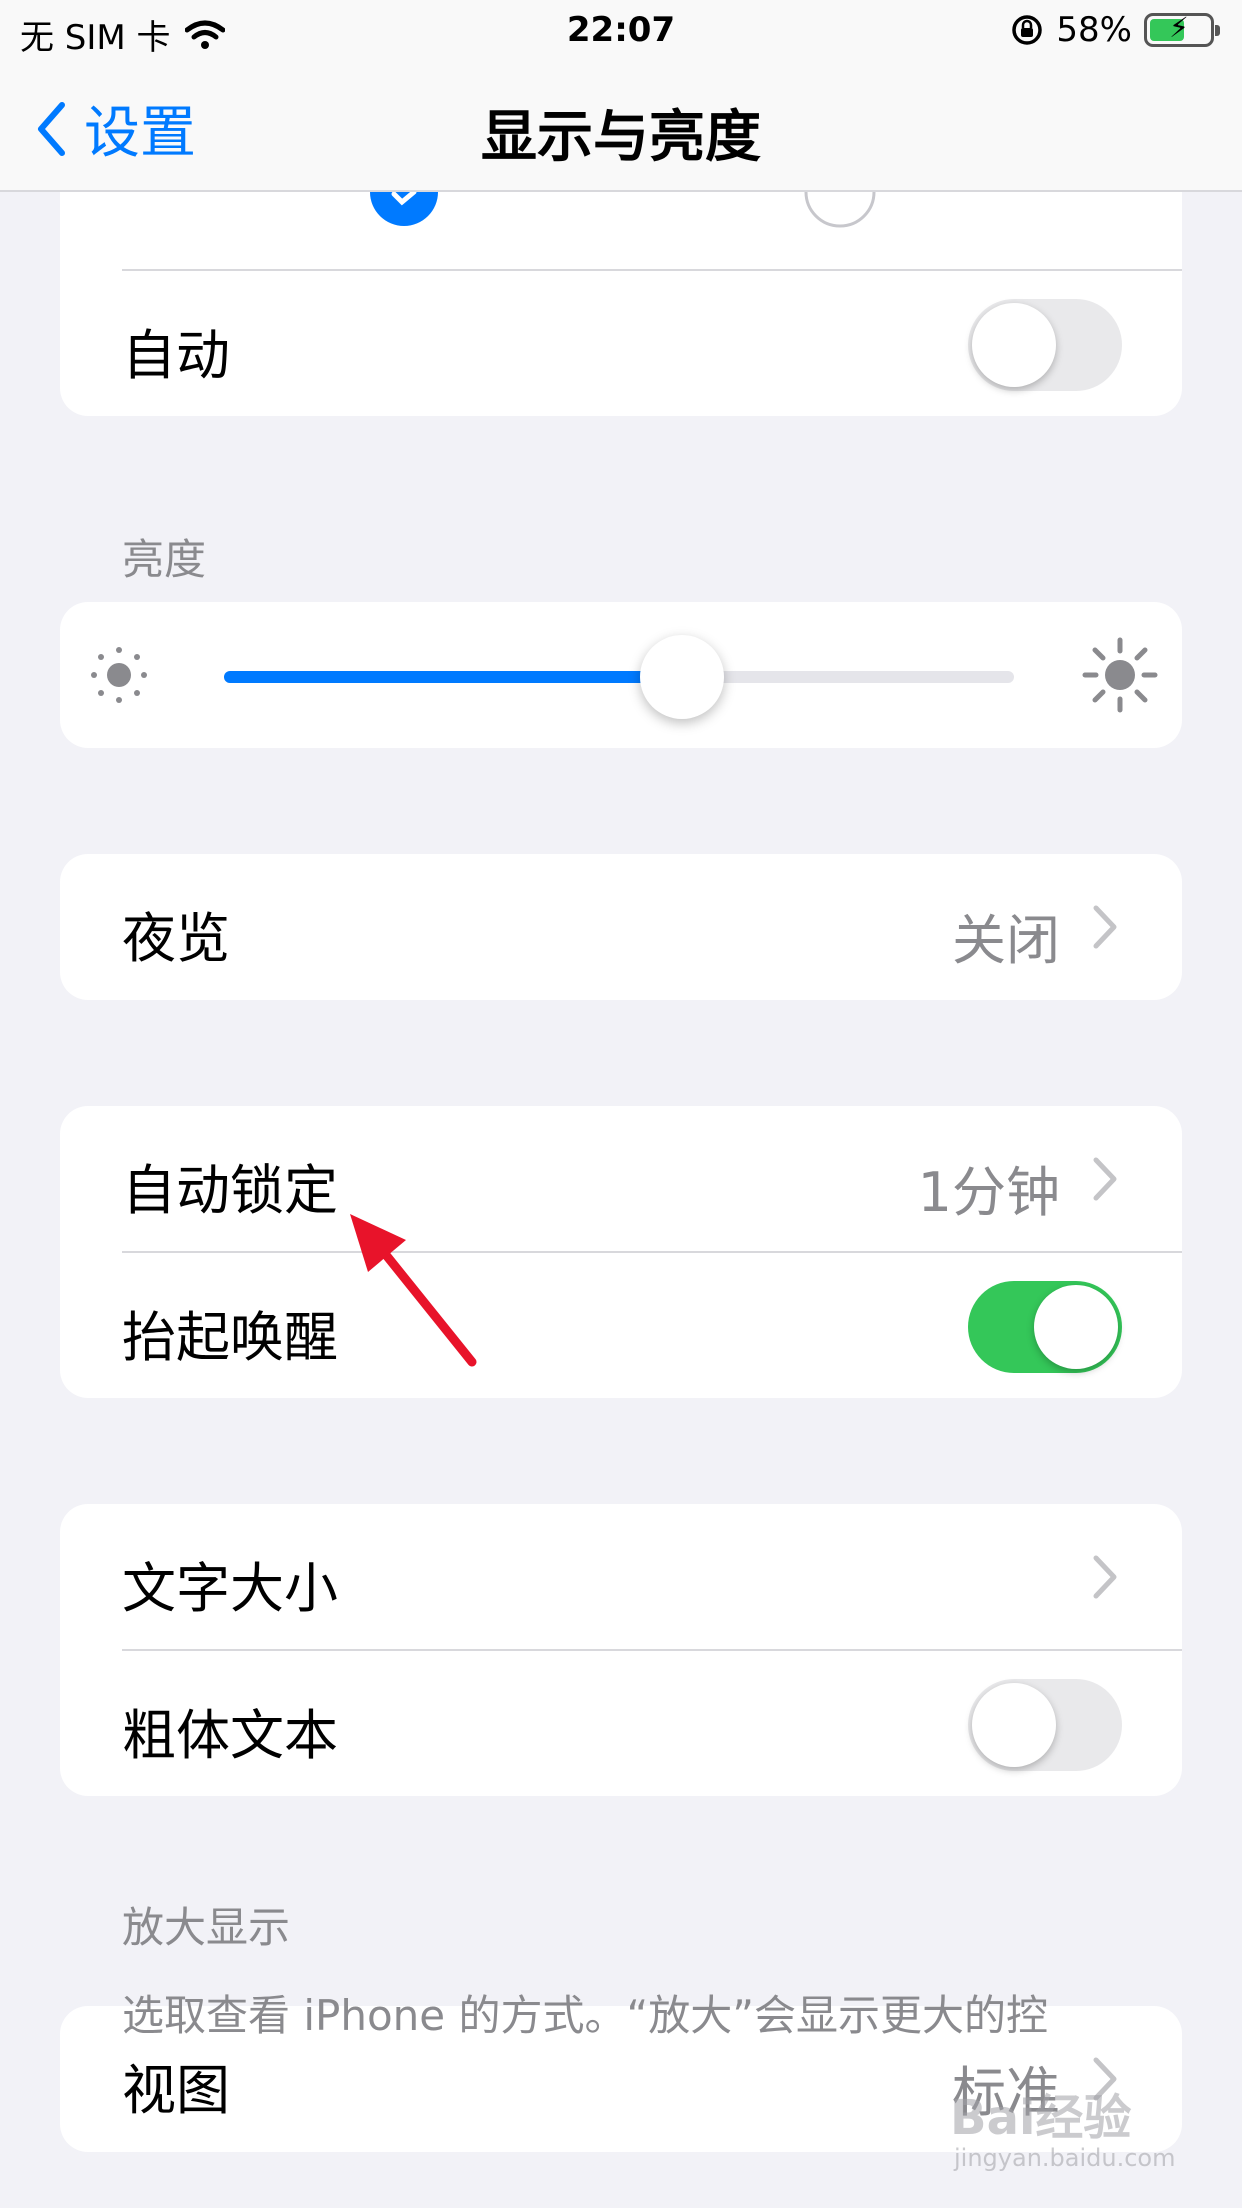 Image resolution: width=1242 pixels, height=2208 pixels. What do you see at coordinates (1065, 2158) in the screenshot?
I see `watermark-url: jingyan.baidu.com` at bounding box center [1065, 2158].